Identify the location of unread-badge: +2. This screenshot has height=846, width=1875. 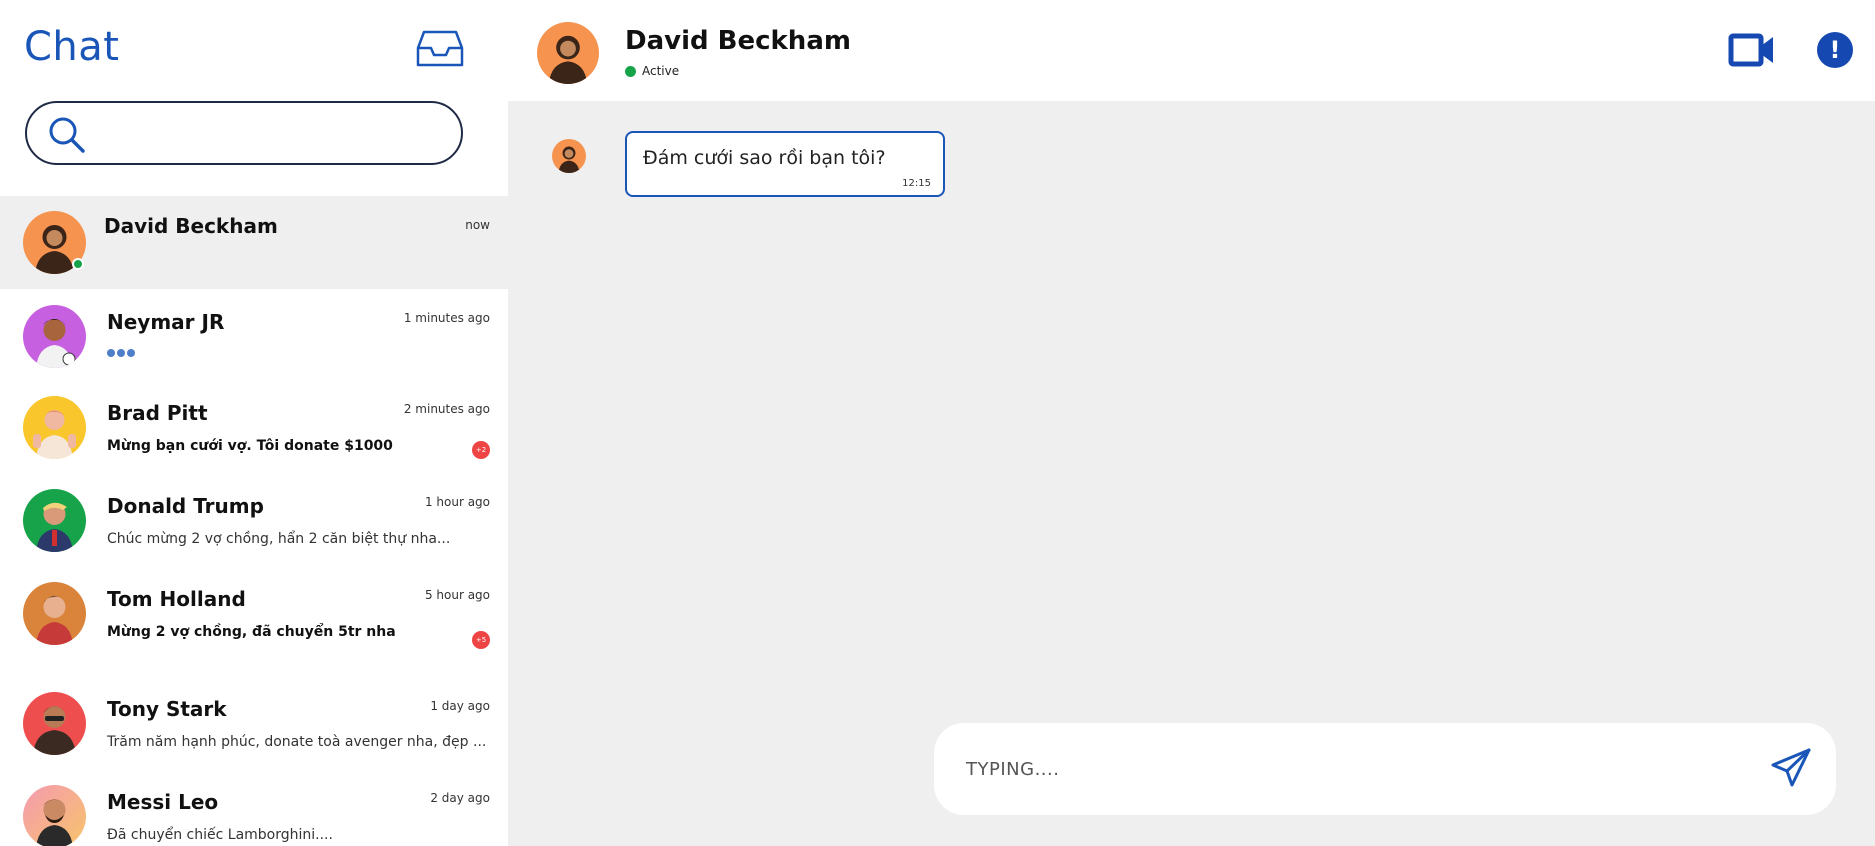
(481, 450).